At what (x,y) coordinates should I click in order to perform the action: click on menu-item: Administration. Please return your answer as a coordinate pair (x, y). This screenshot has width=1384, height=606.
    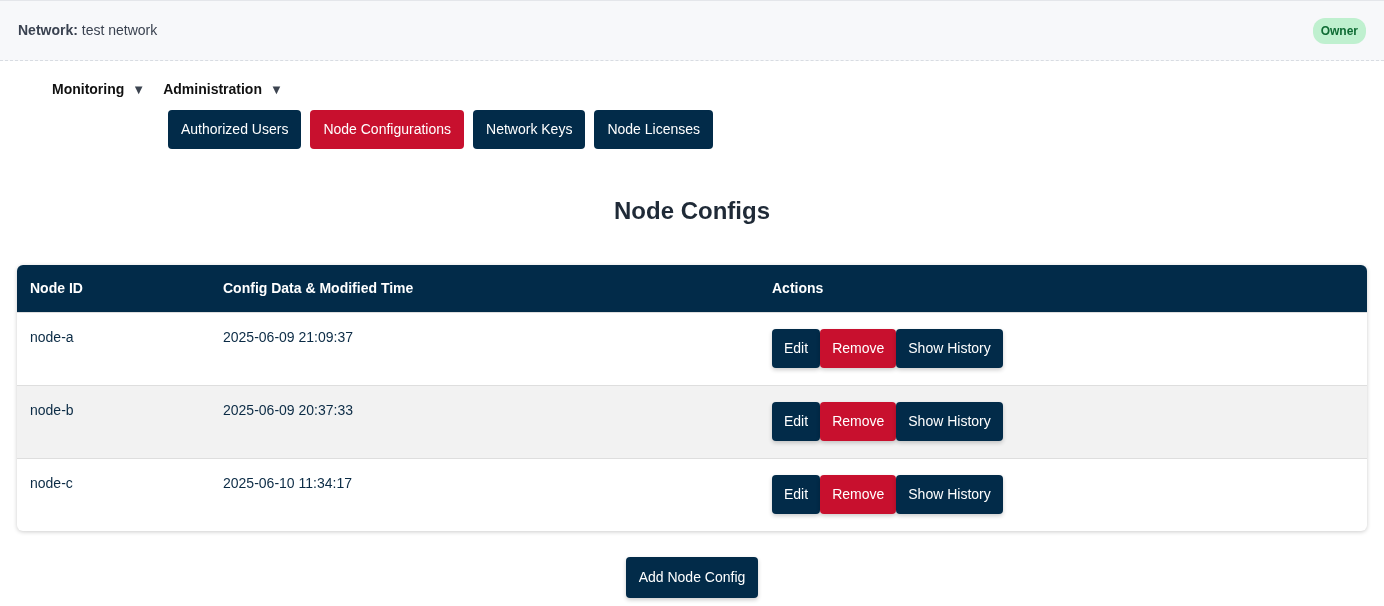
    Looking at the image, I should click on (212, 89).